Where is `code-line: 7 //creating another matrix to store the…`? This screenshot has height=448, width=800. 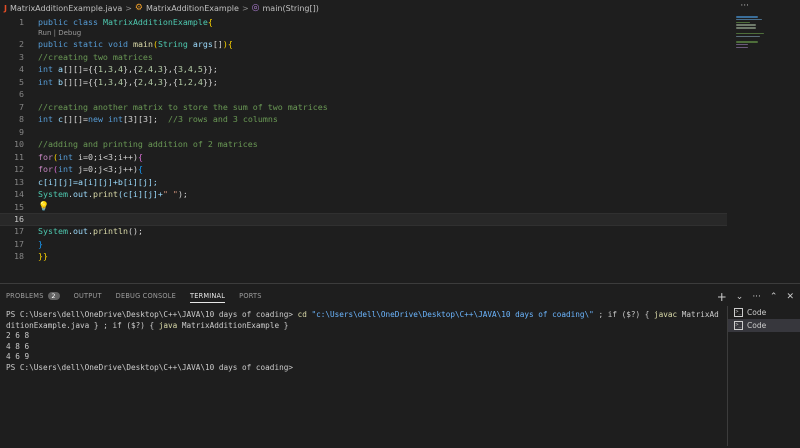
code-line: 7 //creating another matrix to store the… is located at coordinates (363, 107).